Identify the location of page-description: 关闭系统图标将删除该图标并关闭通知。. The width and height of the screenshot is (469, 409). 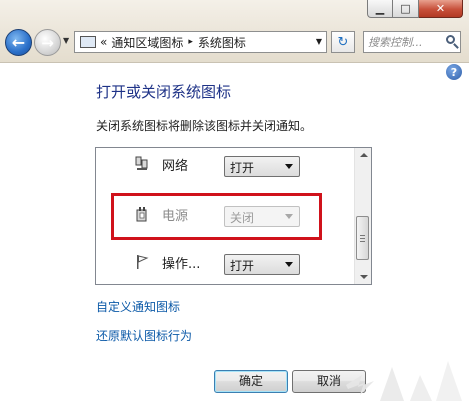
(204, 126).